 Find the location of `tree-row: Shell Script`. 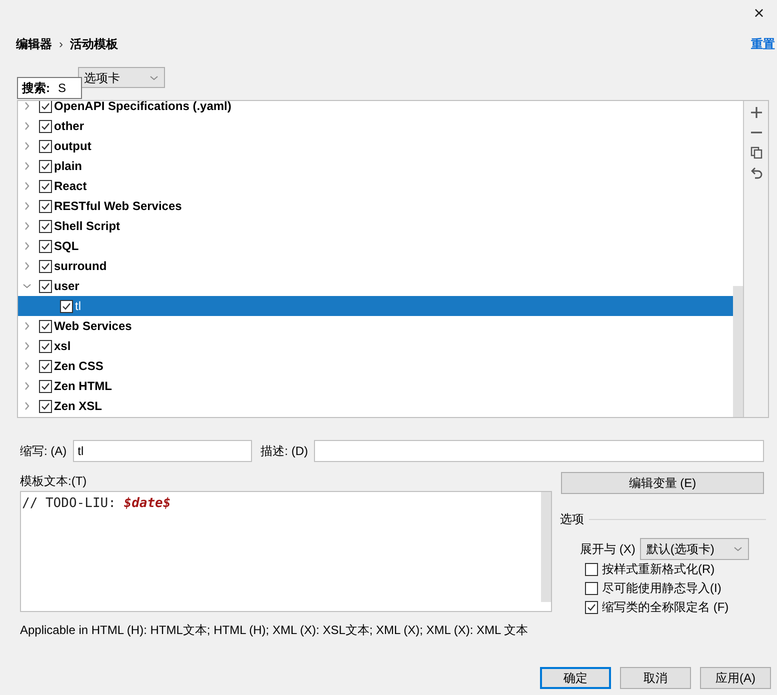

tree-row: Shell Script is located at coordinates (375, 226).